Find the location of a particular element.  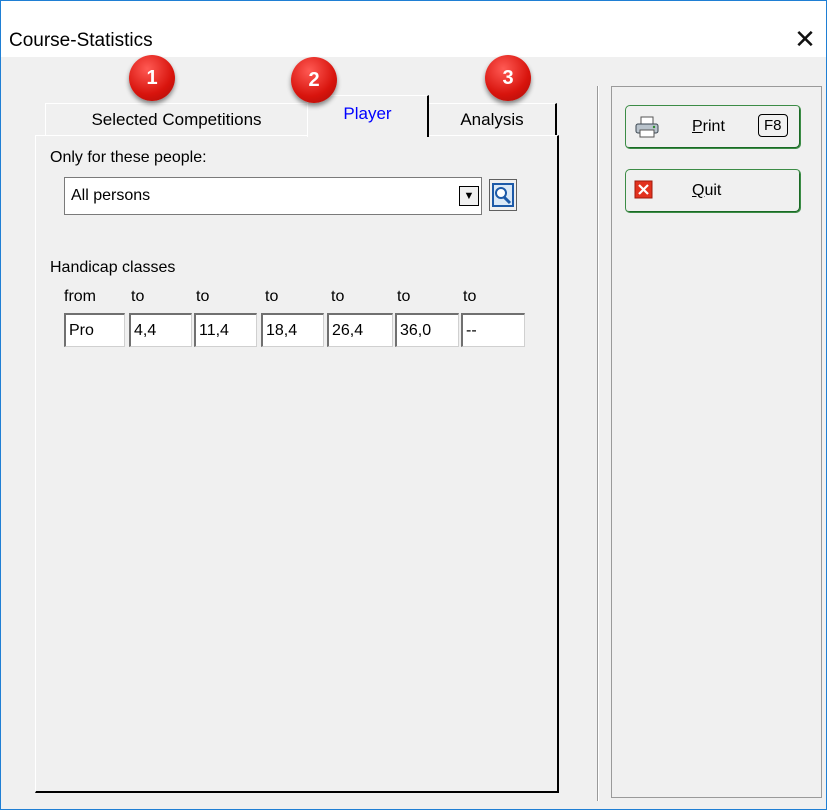

tab-label: Player is located at coordinates (367, 113).